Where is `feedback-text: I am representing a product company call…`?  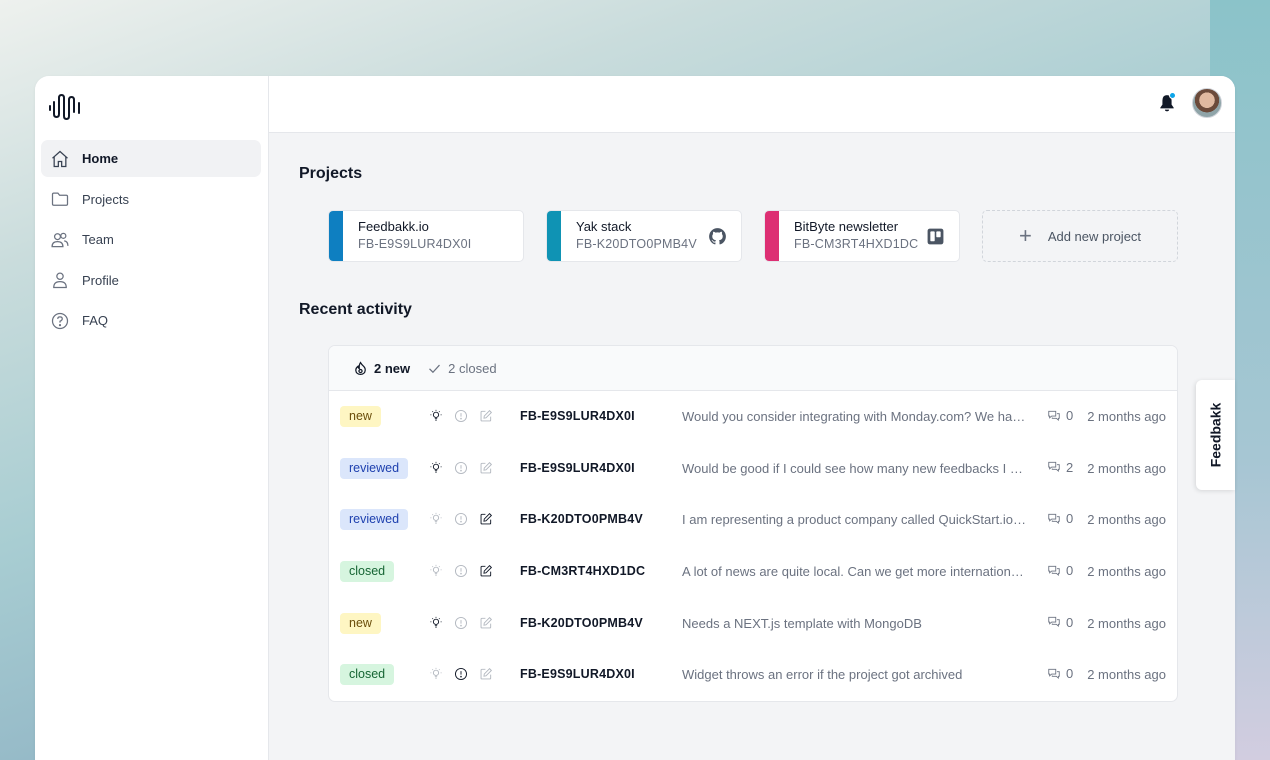
feedback-text: I am representing a product company call… is located at coordinates (855, 519).